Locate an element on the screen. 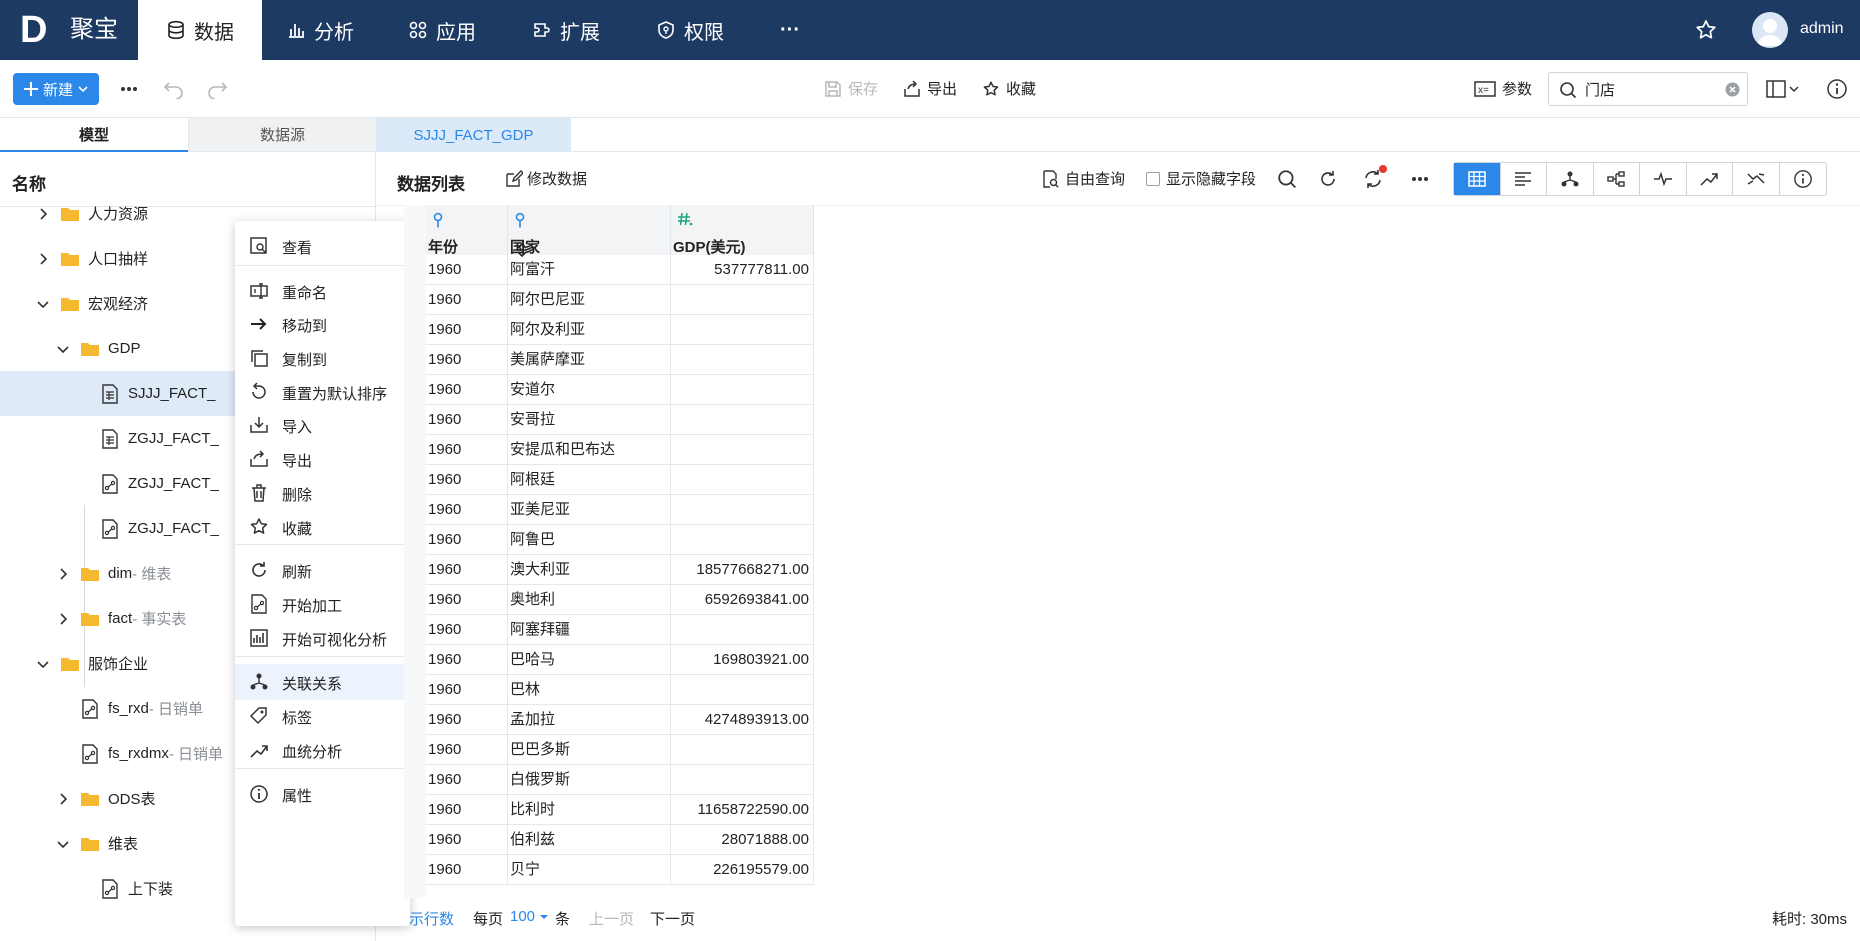 The image size is (1860, 941). table-row: 1960 阿尔及利亚 is located at coordinates (620, 330).